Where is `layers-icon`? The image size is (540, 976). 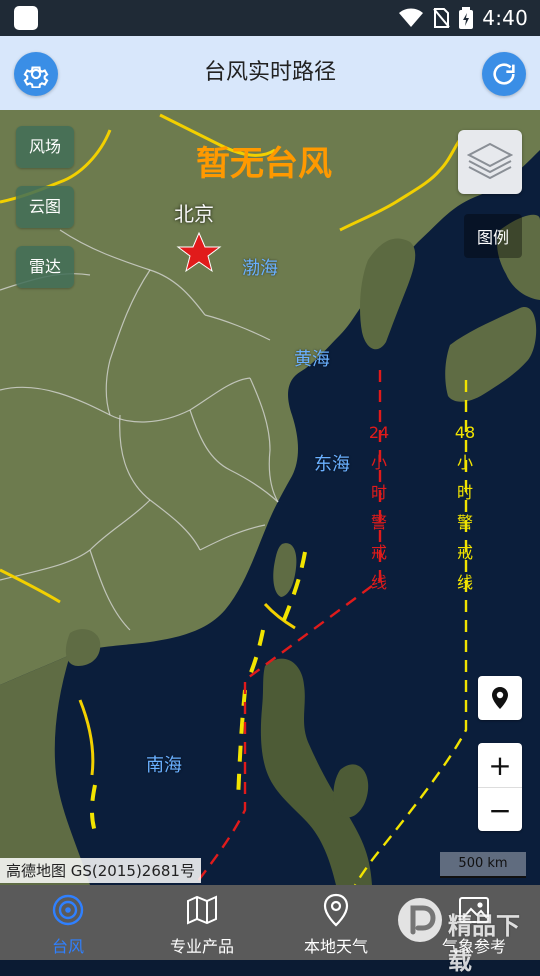
layers-icon is located at coordinates (490, 161).